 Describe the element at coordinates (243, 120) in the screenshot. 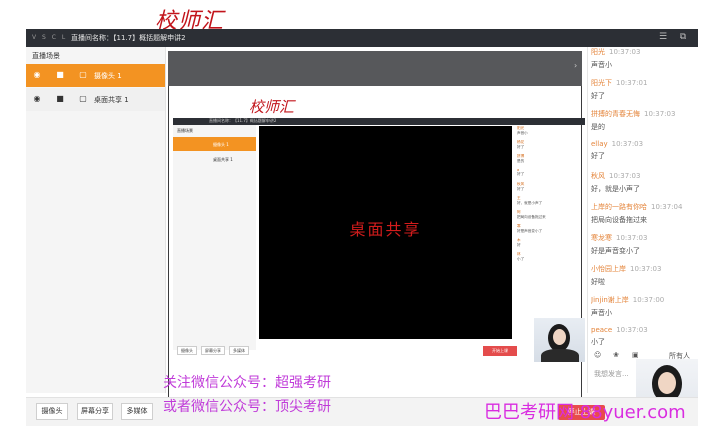

I see `inner-room-title: 直播间名称：【11.7】概括题解申讲2` at that location.